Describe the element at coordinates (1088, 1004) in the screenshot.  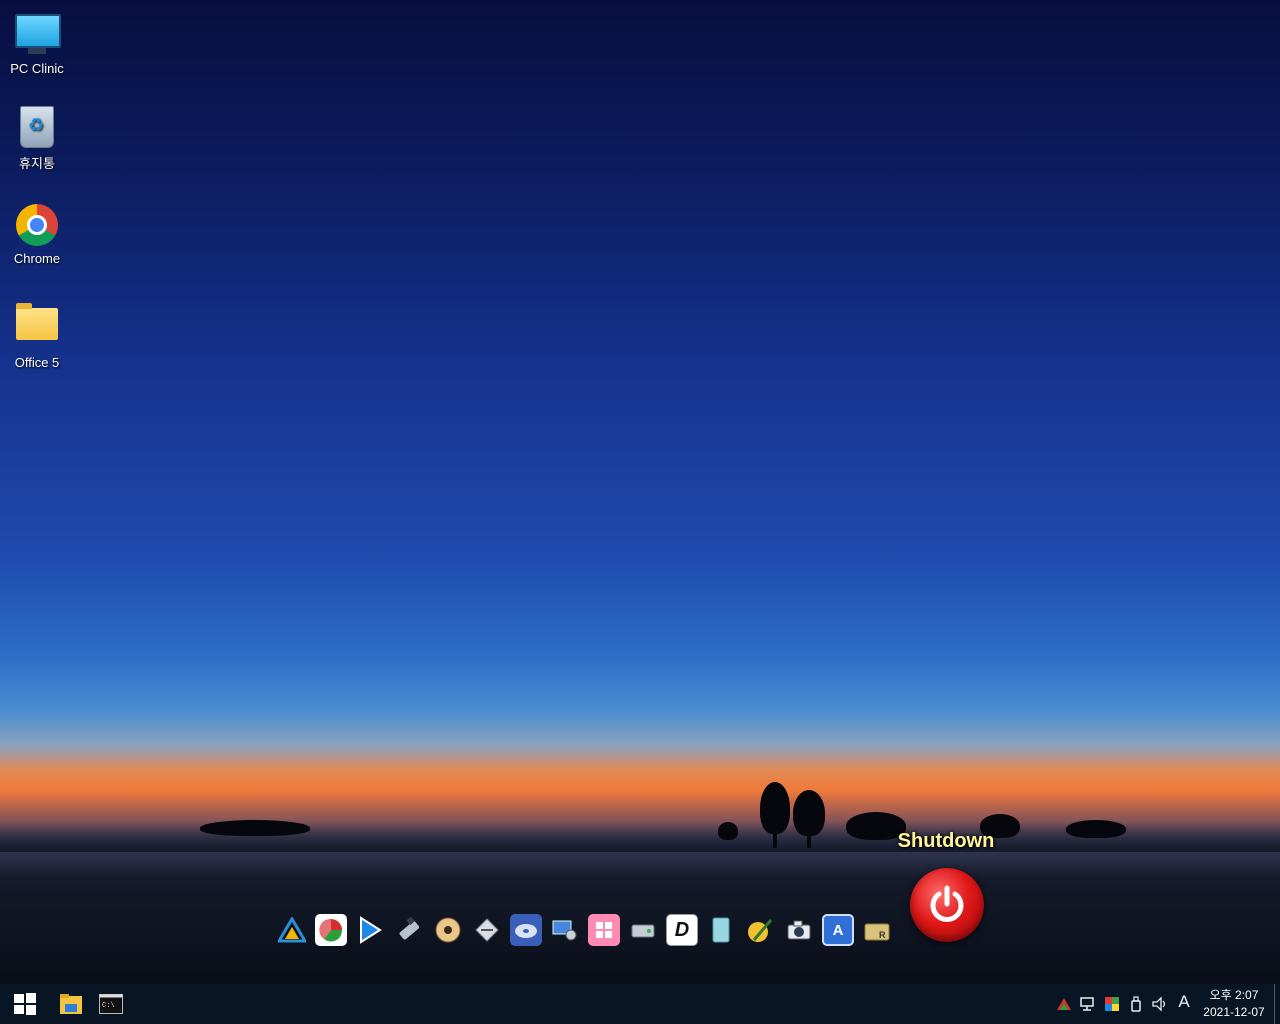
I see `network-icon` at that location.